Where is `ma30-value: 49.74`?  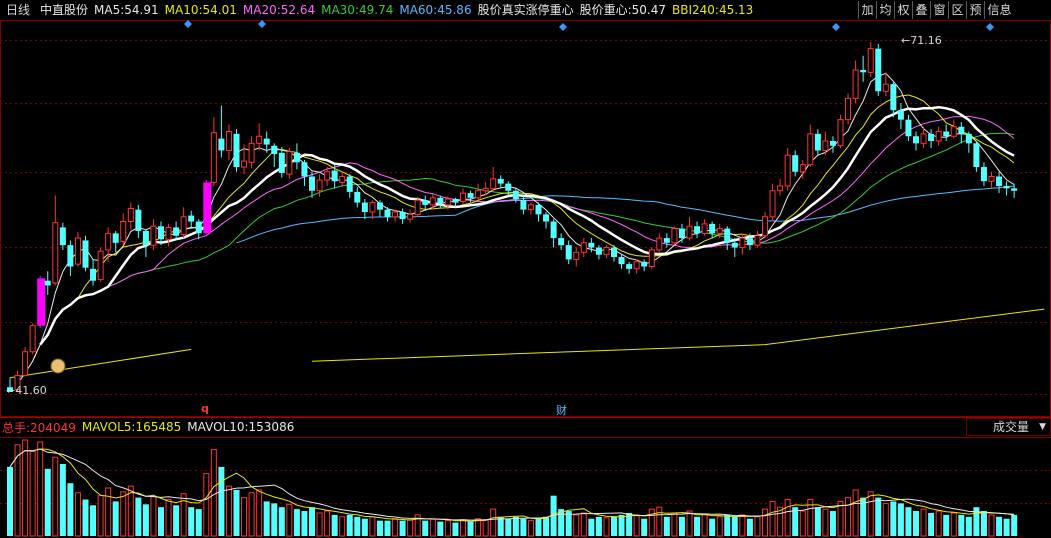 ma30-value: 49.74 is located at coordinates (376, 10).